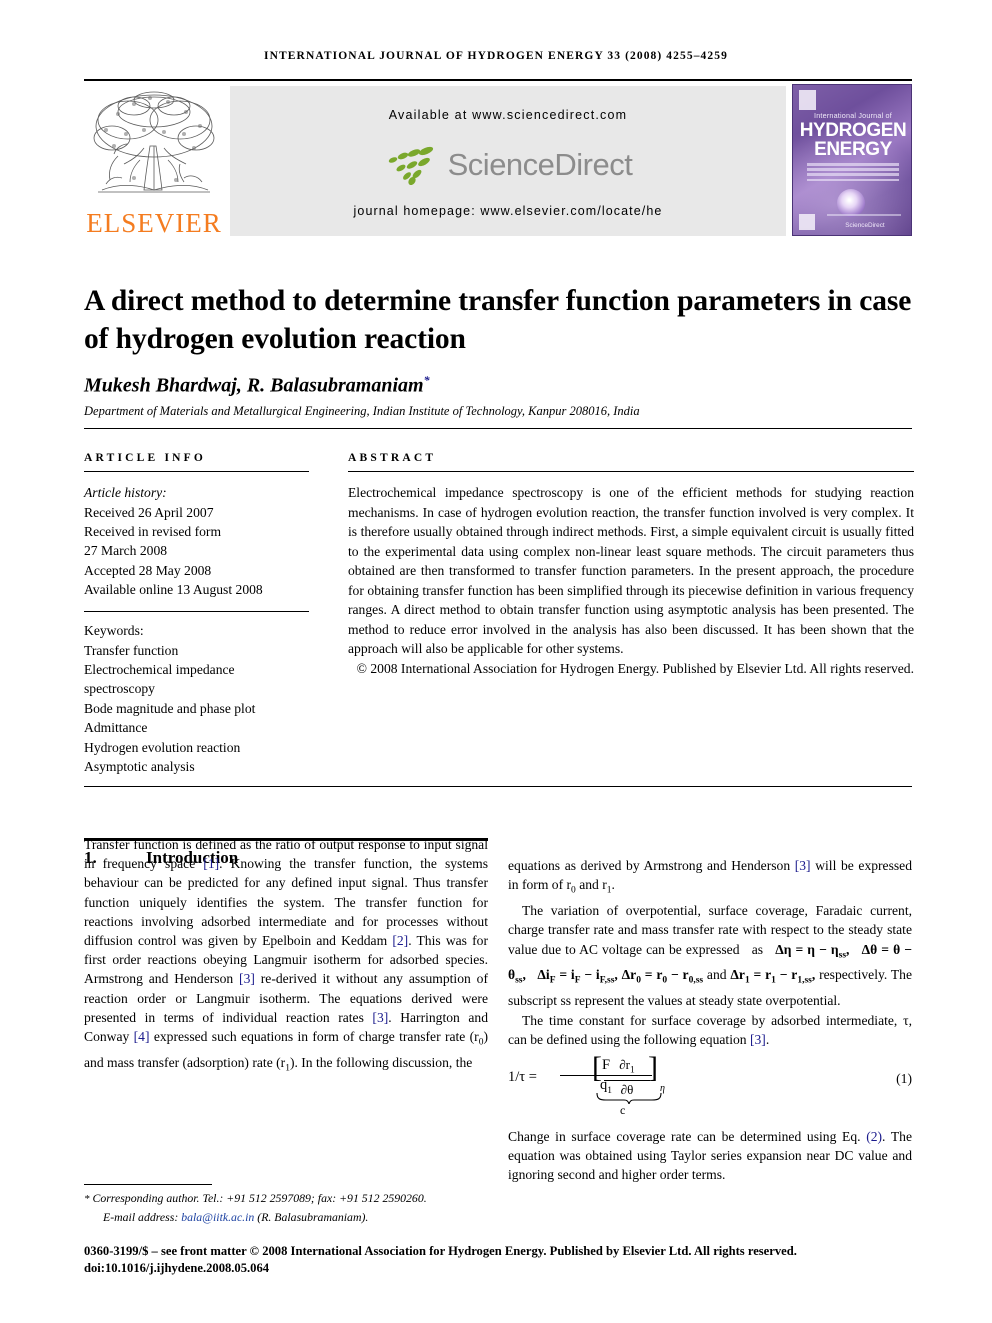 The height and width of the screenshot is (1323, 992). What do you see at coordinates (142, 1036) in the screenshot?
I see `citation-ref-5: [4]` at bounding box center [142, 1036].